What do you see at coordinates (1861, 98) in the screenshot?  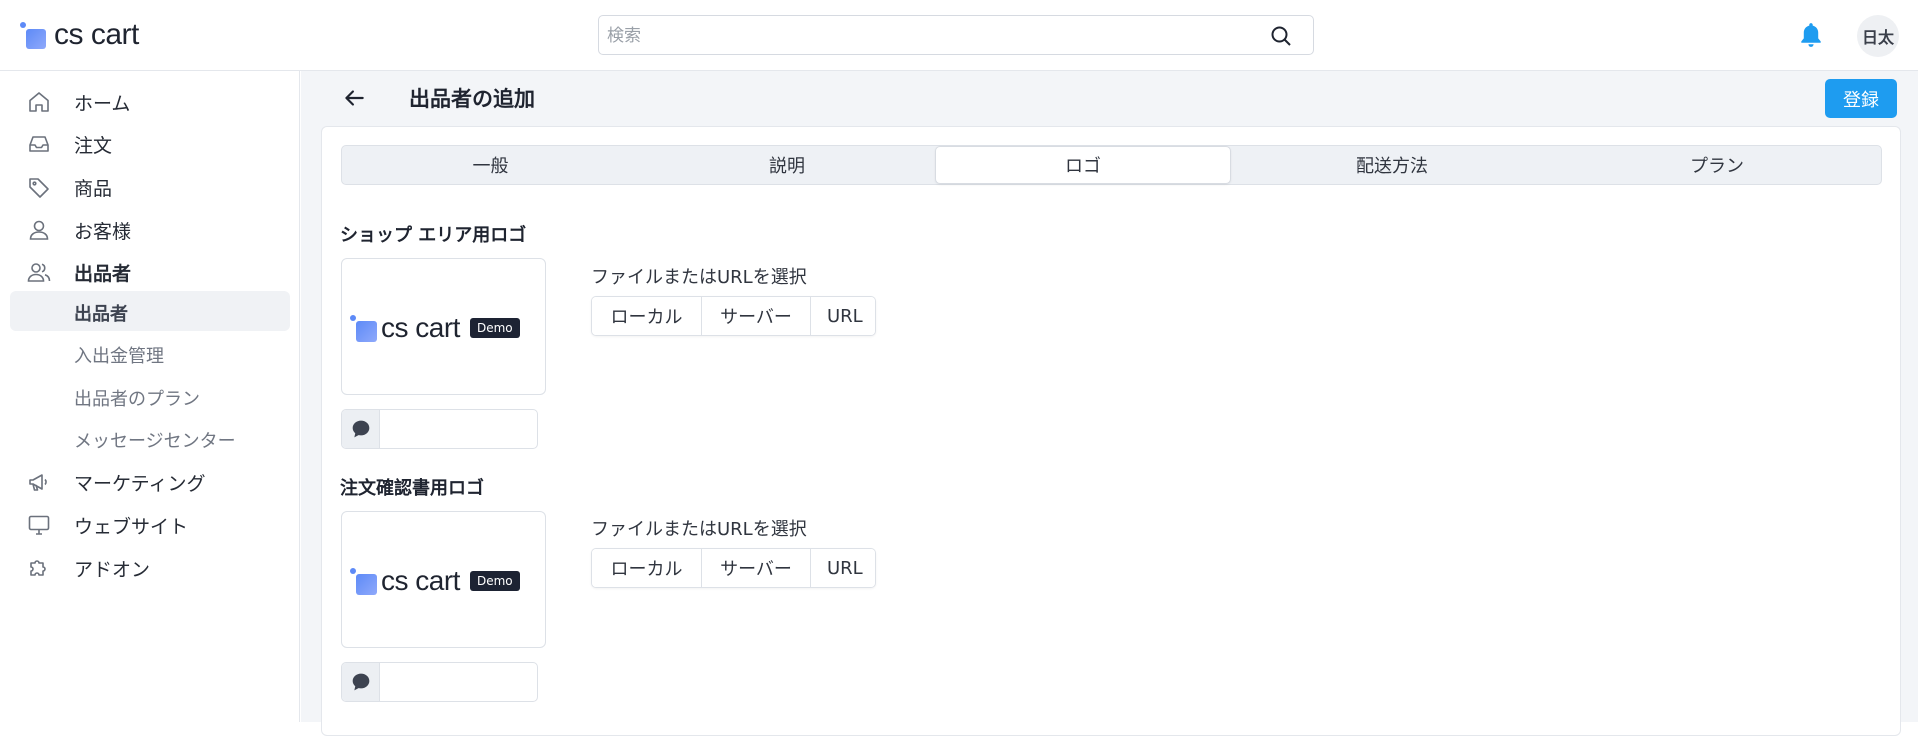 I see `save-button: 登録` at bounding box center [1861, 98].